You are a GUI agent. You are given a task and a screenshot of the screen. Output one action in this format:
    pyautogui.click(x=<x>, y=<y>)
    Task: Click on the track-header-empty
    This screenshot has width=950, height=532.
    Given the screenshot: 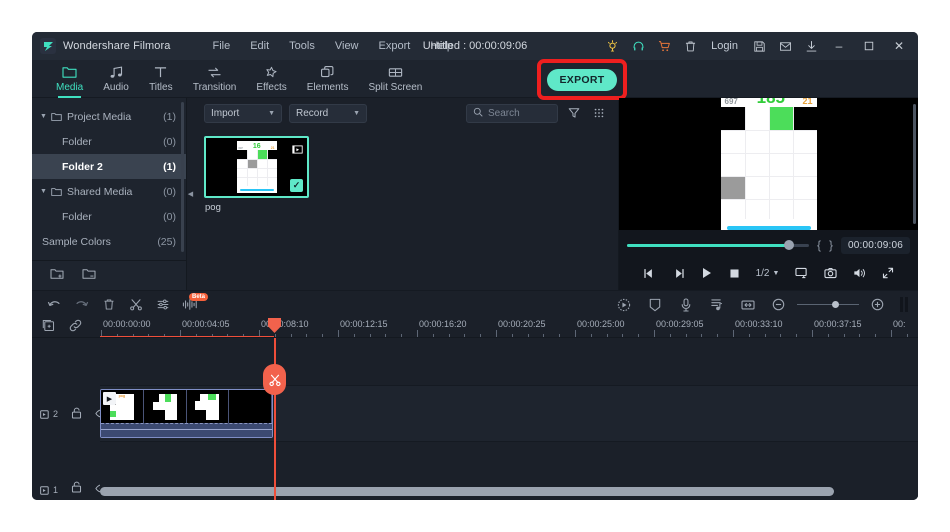 What is the action you would take?
    pyautogui.click(x=66, y=362)
    